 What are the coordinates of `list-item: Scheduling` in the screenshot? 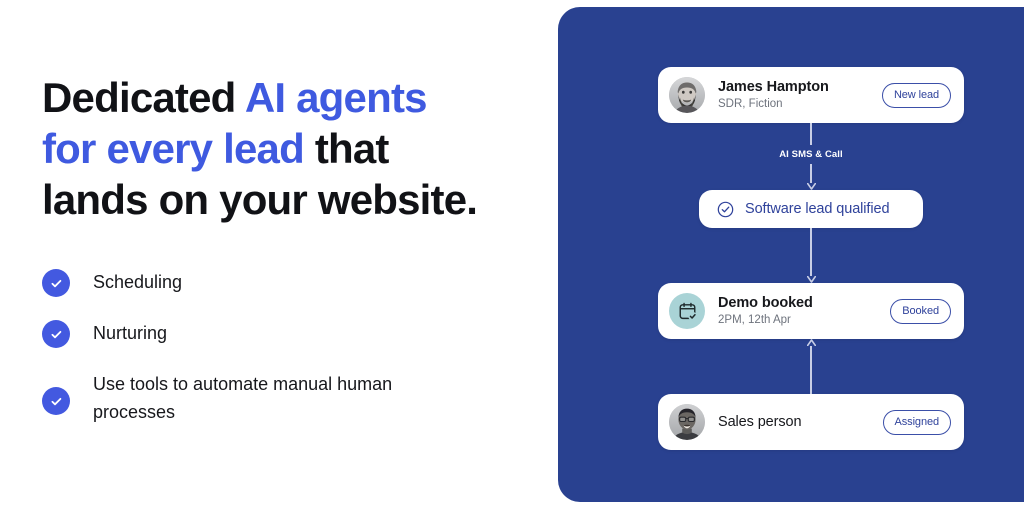 It's located at (277, 282).